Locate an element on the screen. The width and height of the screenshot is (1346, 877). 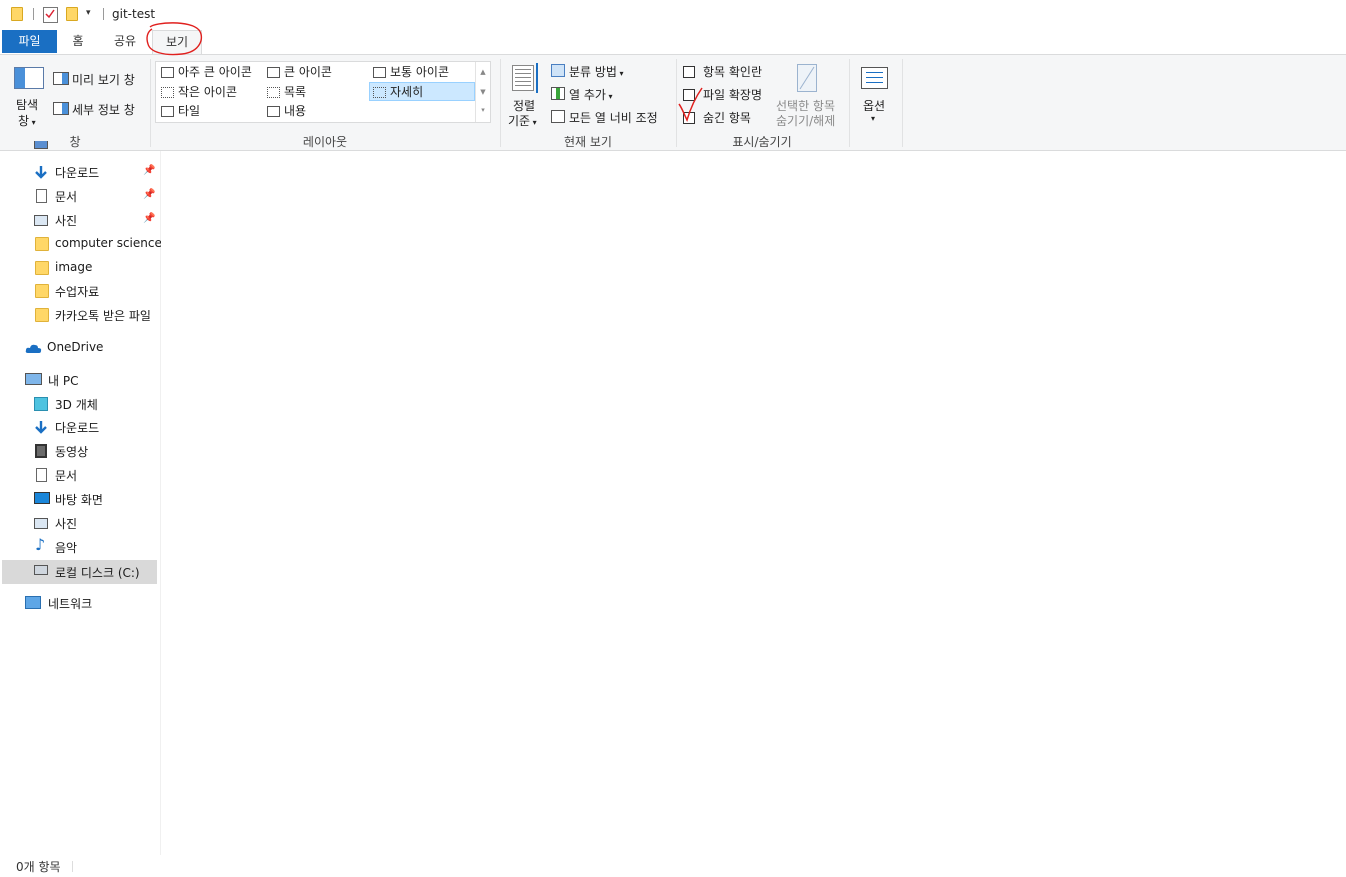
tab-home: 홈 is located at coordinates (78, 41).